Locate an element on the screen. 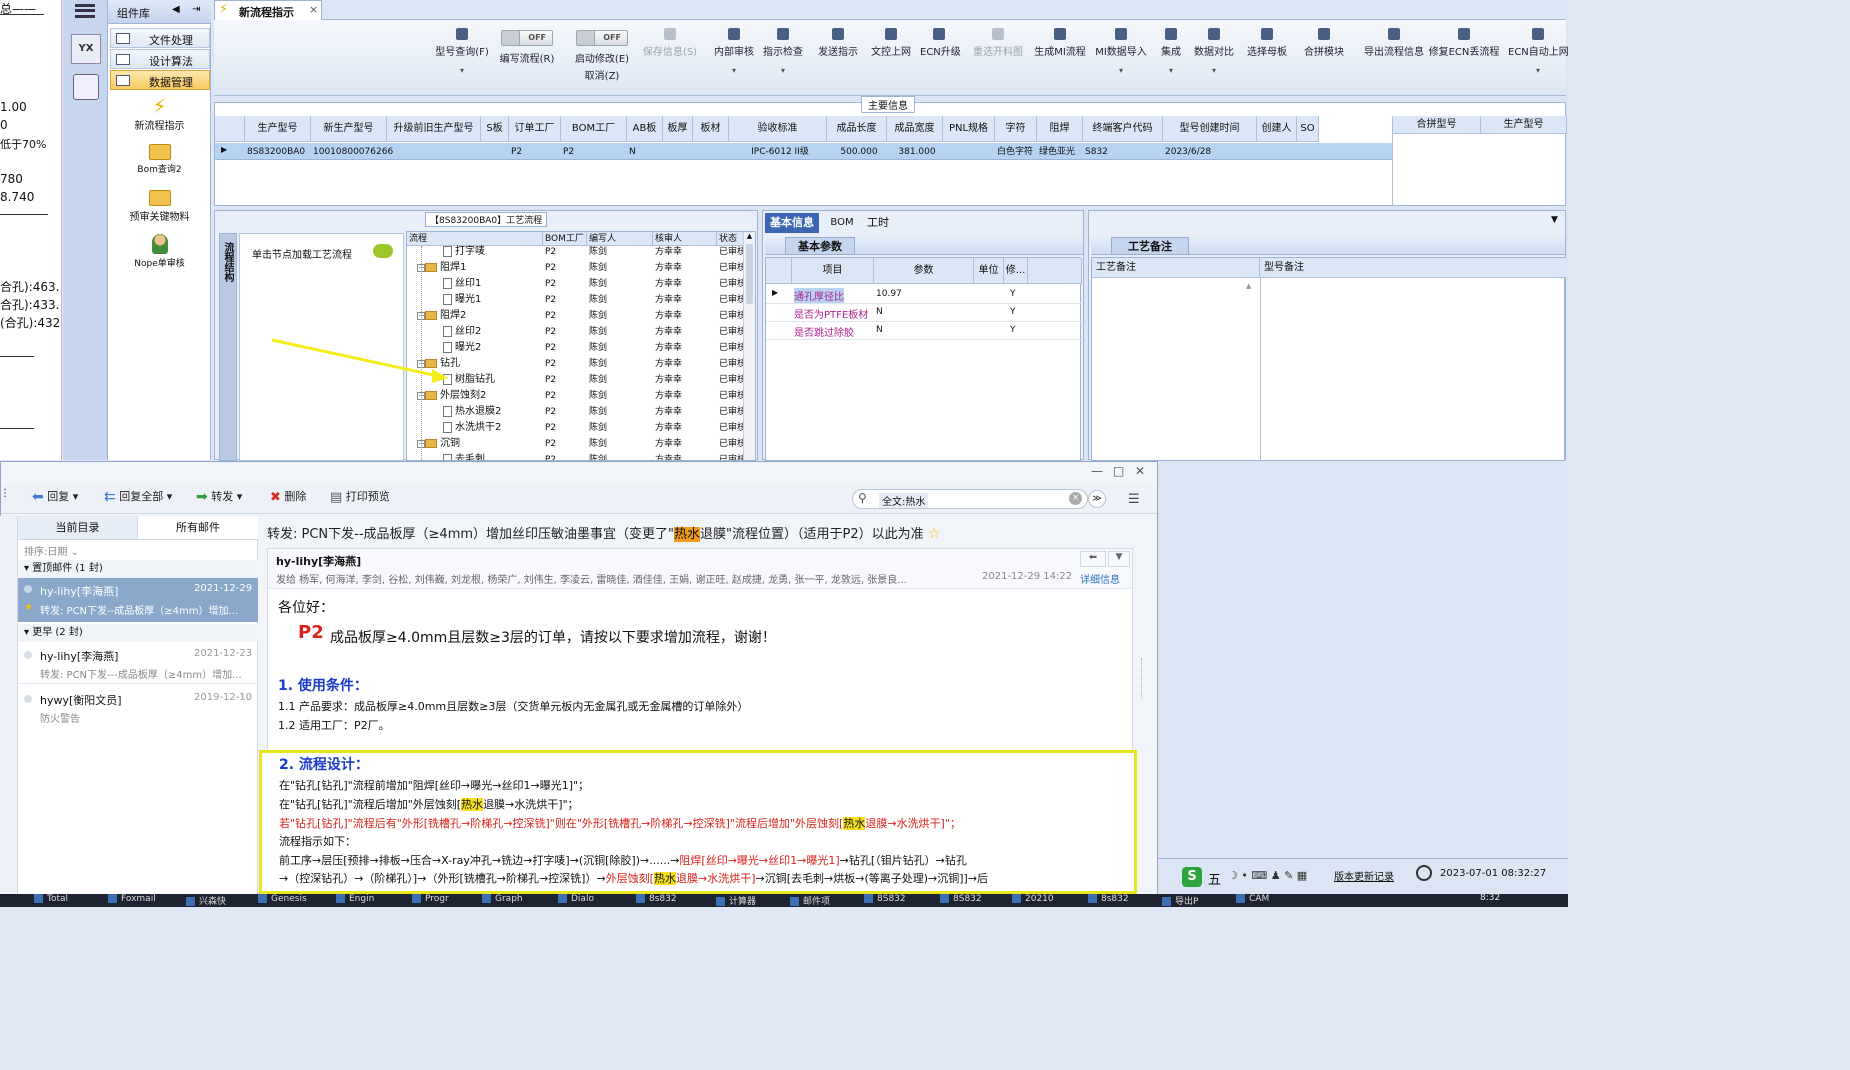 The height and width of the screenshot is (1070, 1850). toolbar-more-icon: ⋮ is located at coordinates (5, 493).